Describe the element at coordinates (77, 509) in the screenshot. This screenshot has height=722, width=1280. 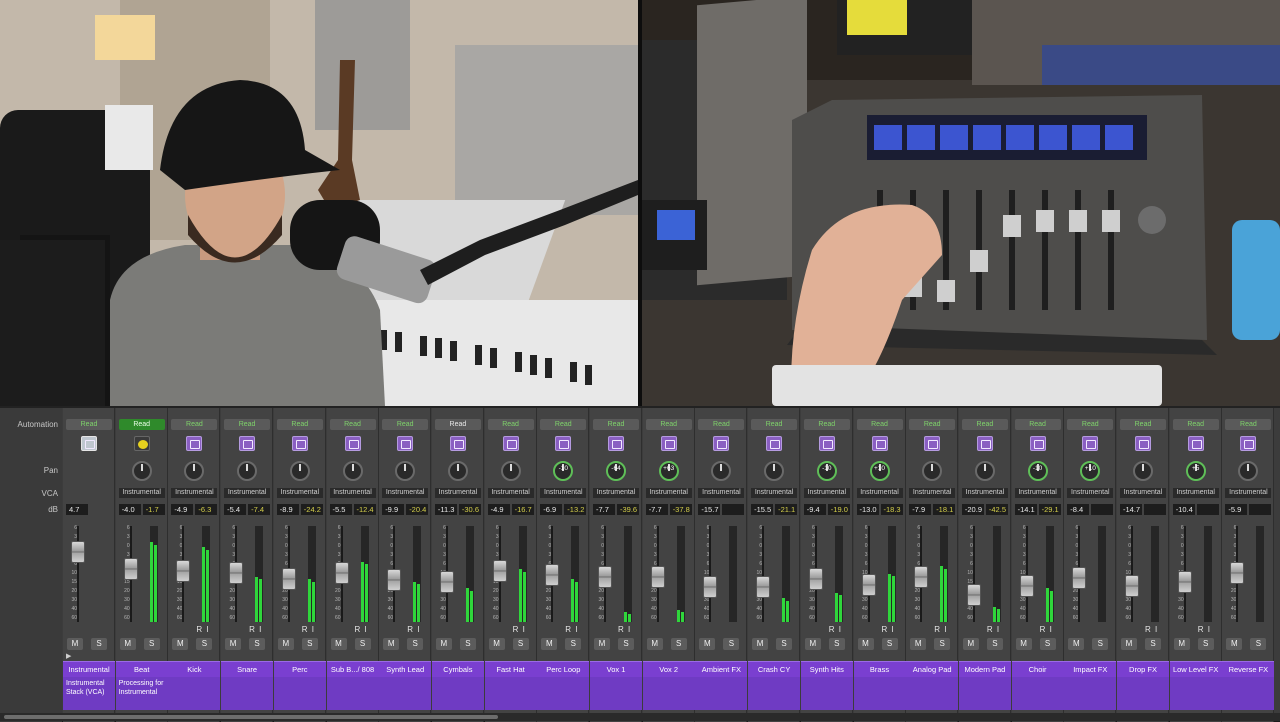
I see `volume-db-readout: 4.7` at that location.